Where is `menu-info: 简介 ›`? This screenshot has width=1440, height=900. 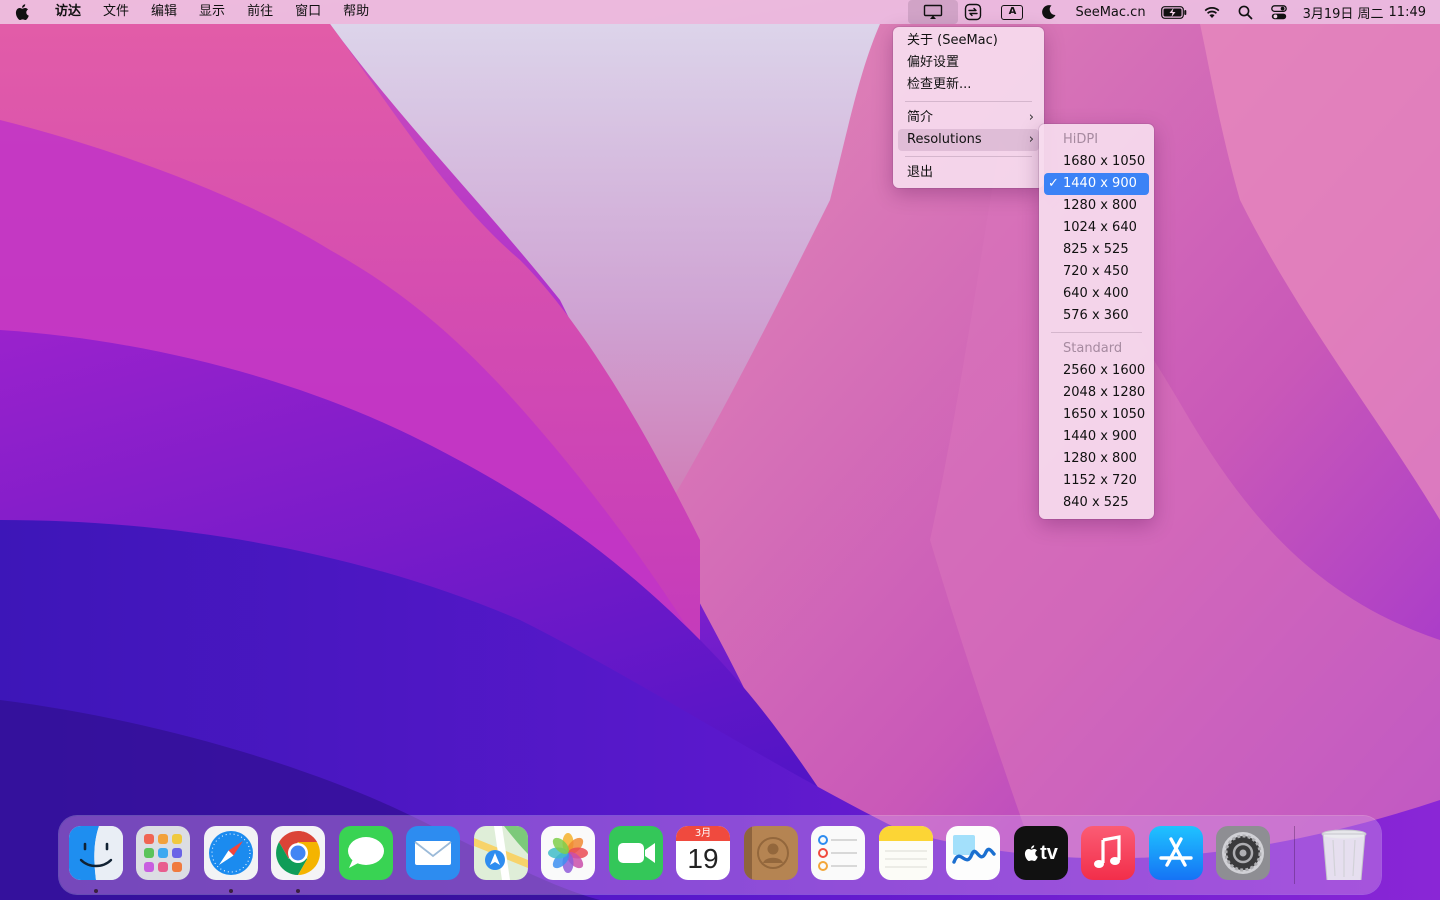
menu-info: 简介 › is located at coordinates (968, 118).